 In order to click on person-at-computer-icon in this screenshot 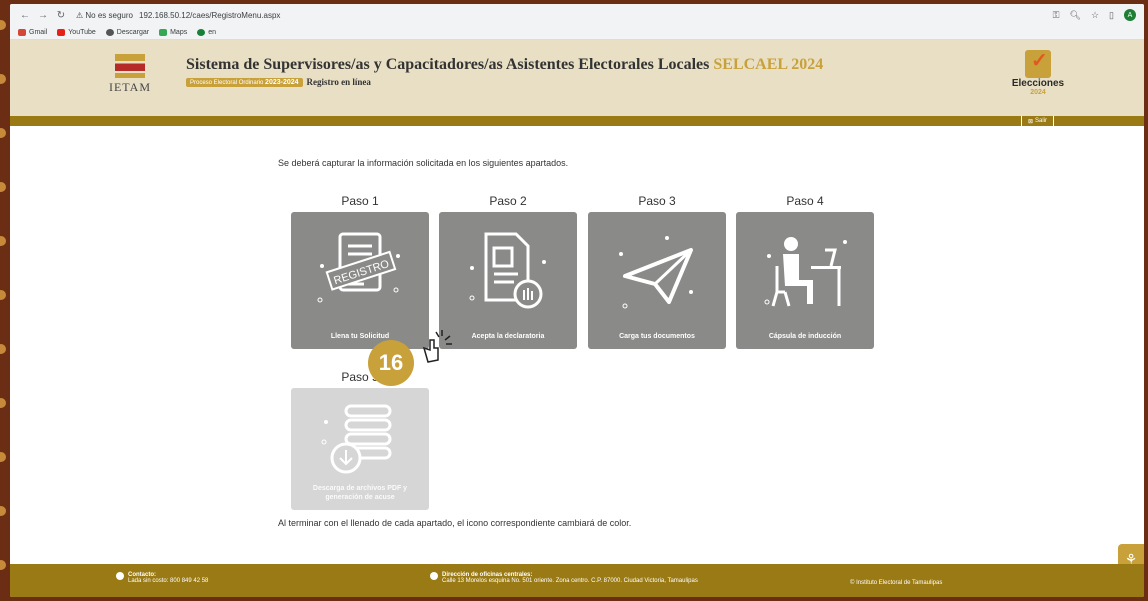, I will do `click(805, 272)`.